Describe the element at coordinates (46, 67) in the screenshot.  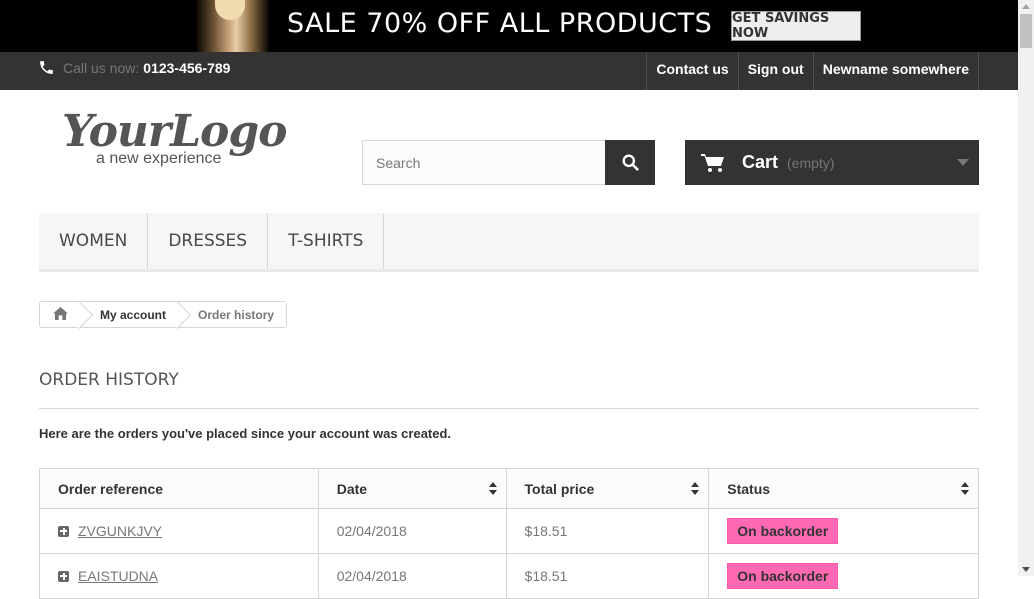
I see `phone-icon` at that location.